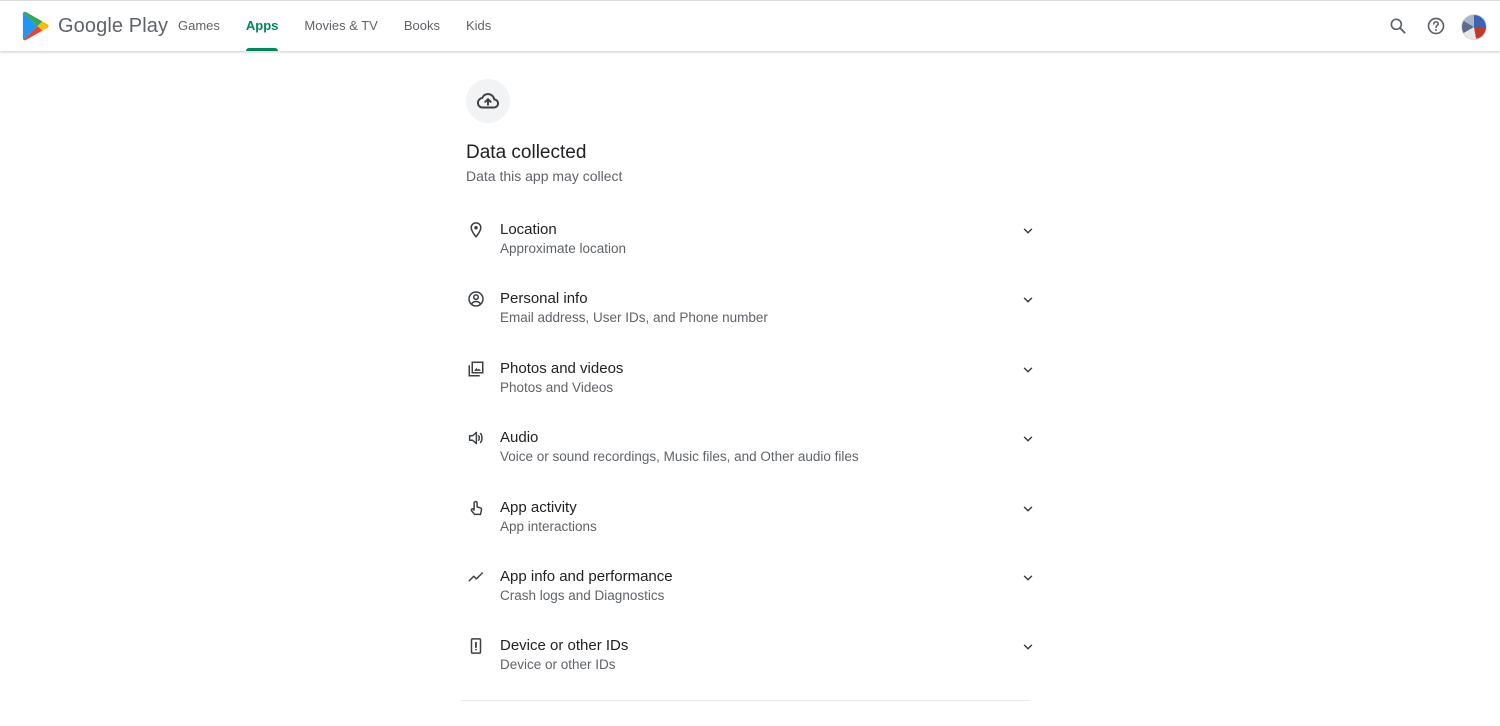  I want to click on data-item-location: Location Approximate location, so click(756, 242).